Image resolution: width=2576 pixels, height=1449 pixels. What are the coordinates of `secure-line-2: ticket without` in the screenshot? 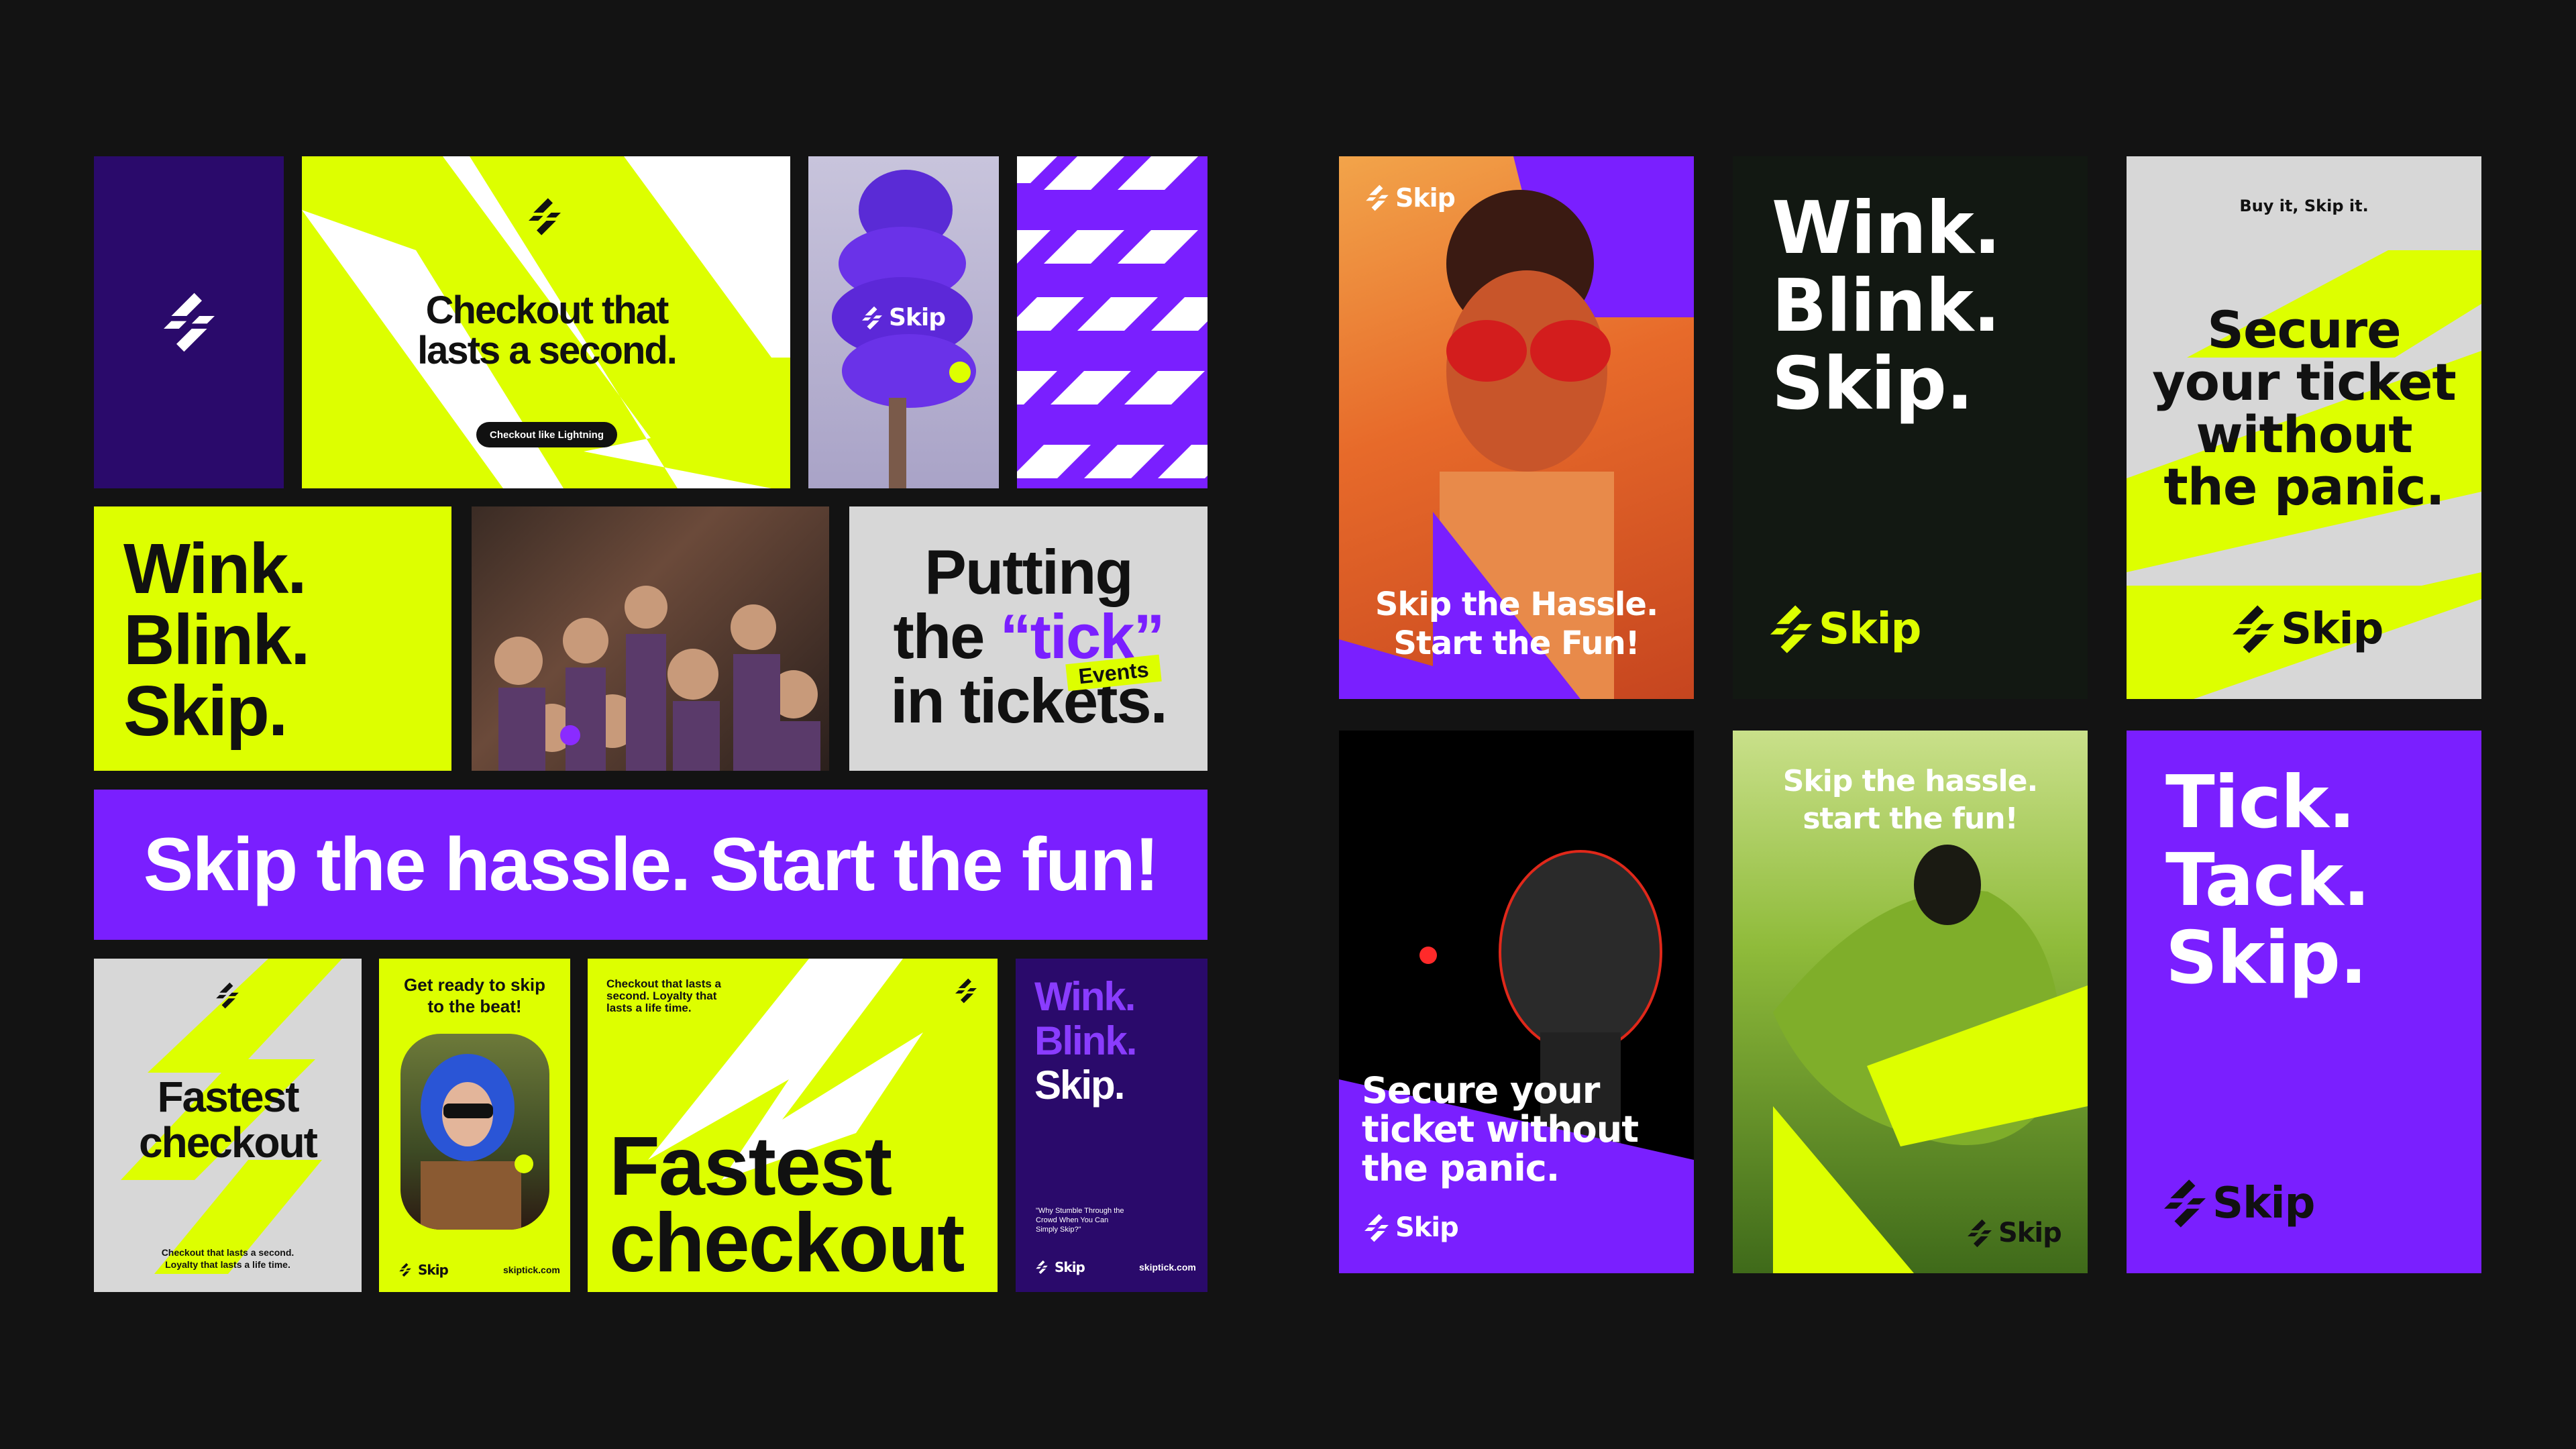 It's located at (1500, 1129).